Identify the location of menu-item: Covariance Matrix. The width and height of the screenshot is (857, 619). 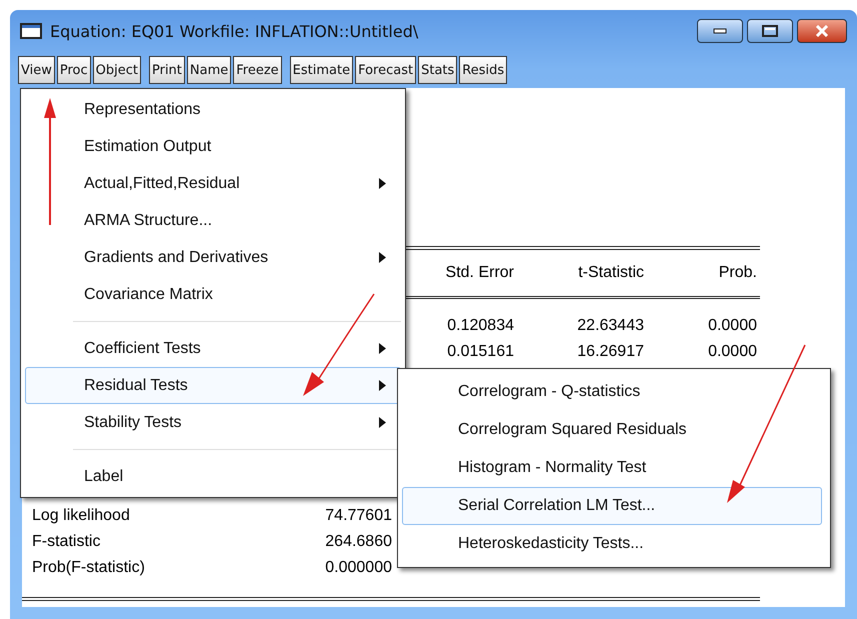
(213, 294).